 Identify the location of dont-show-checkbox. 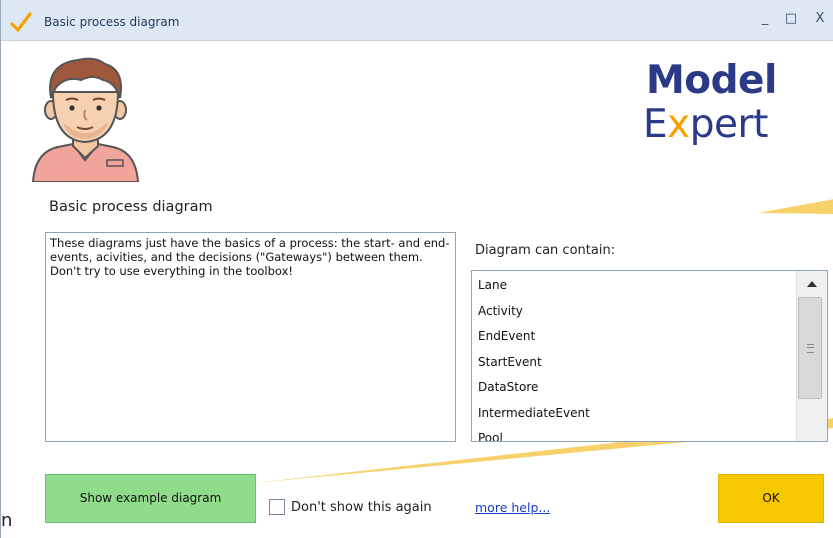
(277, 507).